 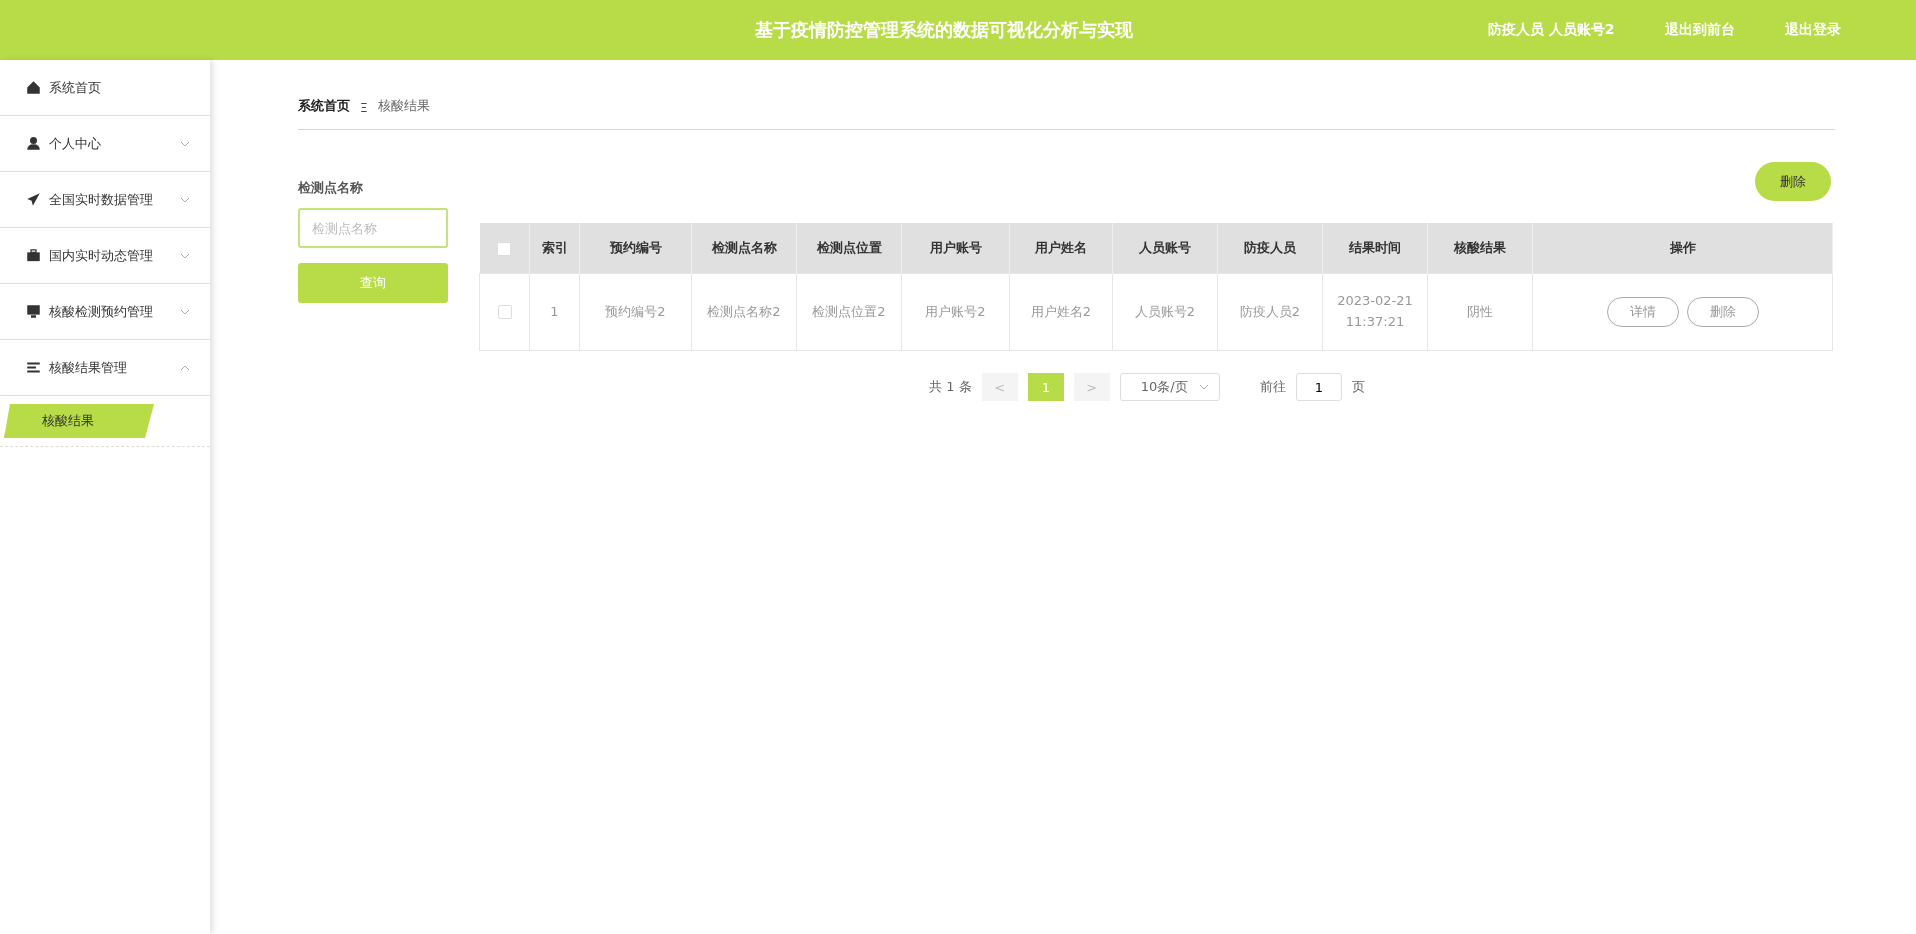 I want to click on page-unit-label: 页, so click(x=1358, y=387).